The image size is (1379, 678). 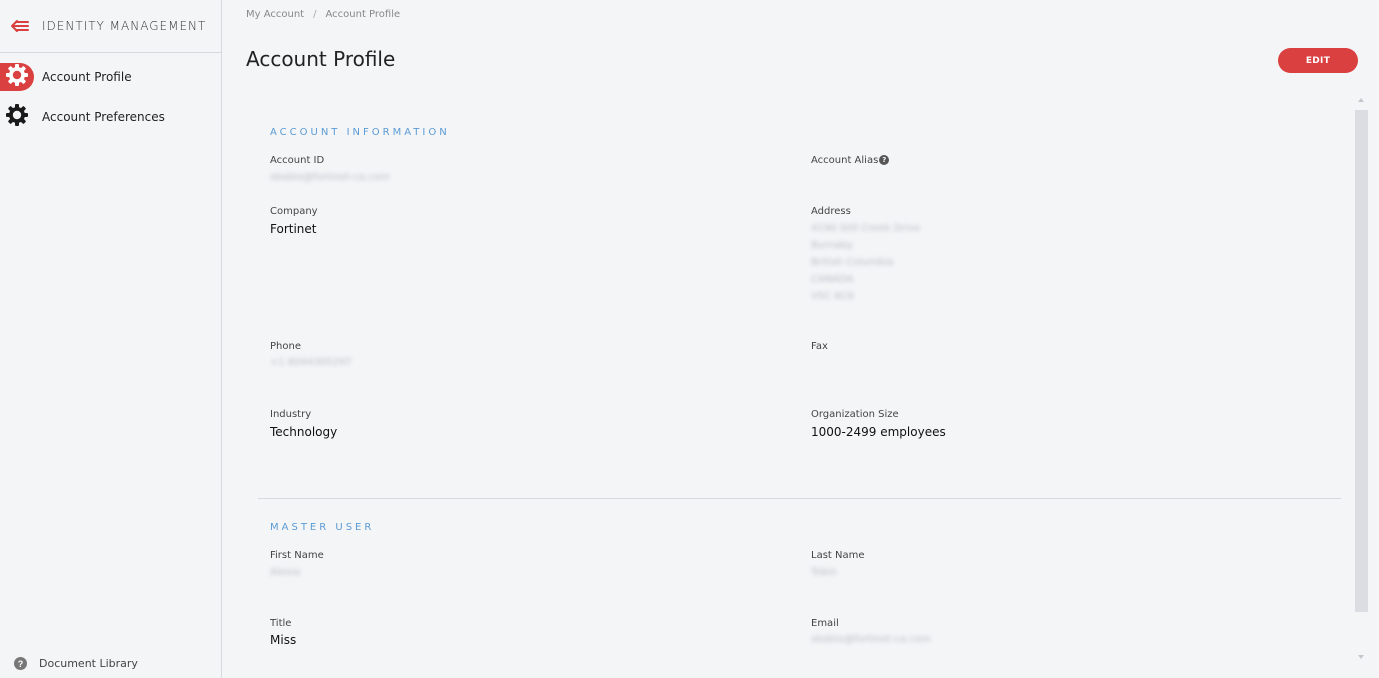 What do you see at coordinates (311, 362) in the screenshot?
I see `phone-value: +1 6044305297` at bounding box center [311, 362].